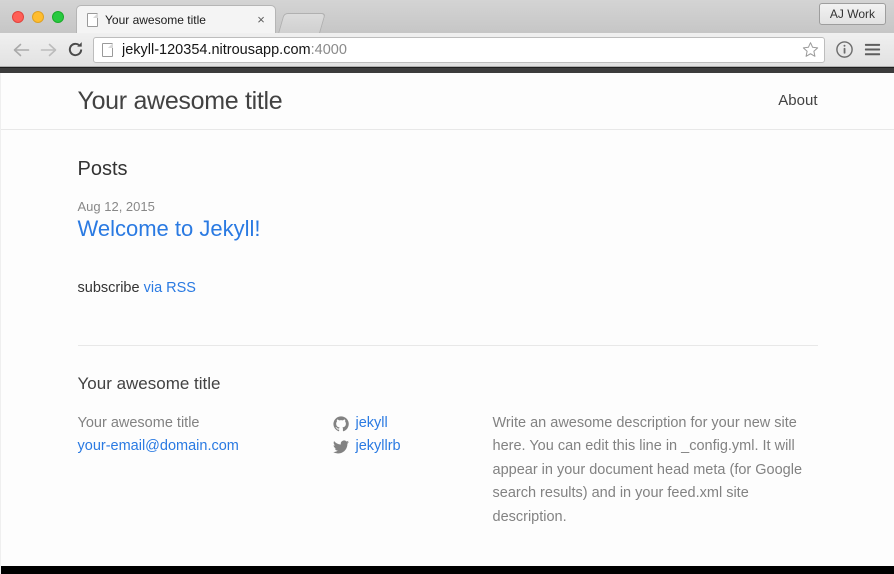  I want to click on contact-name: Your awesome title, so click(138, 423).